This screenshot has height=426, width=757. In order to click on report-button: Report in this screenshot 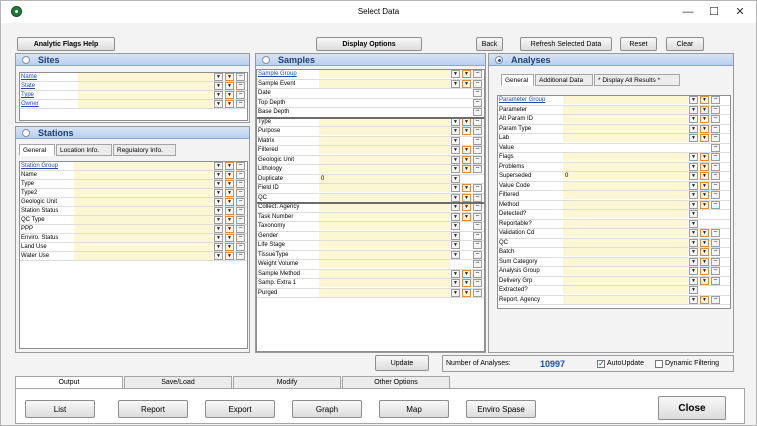, I will do `click(153, 409)`.